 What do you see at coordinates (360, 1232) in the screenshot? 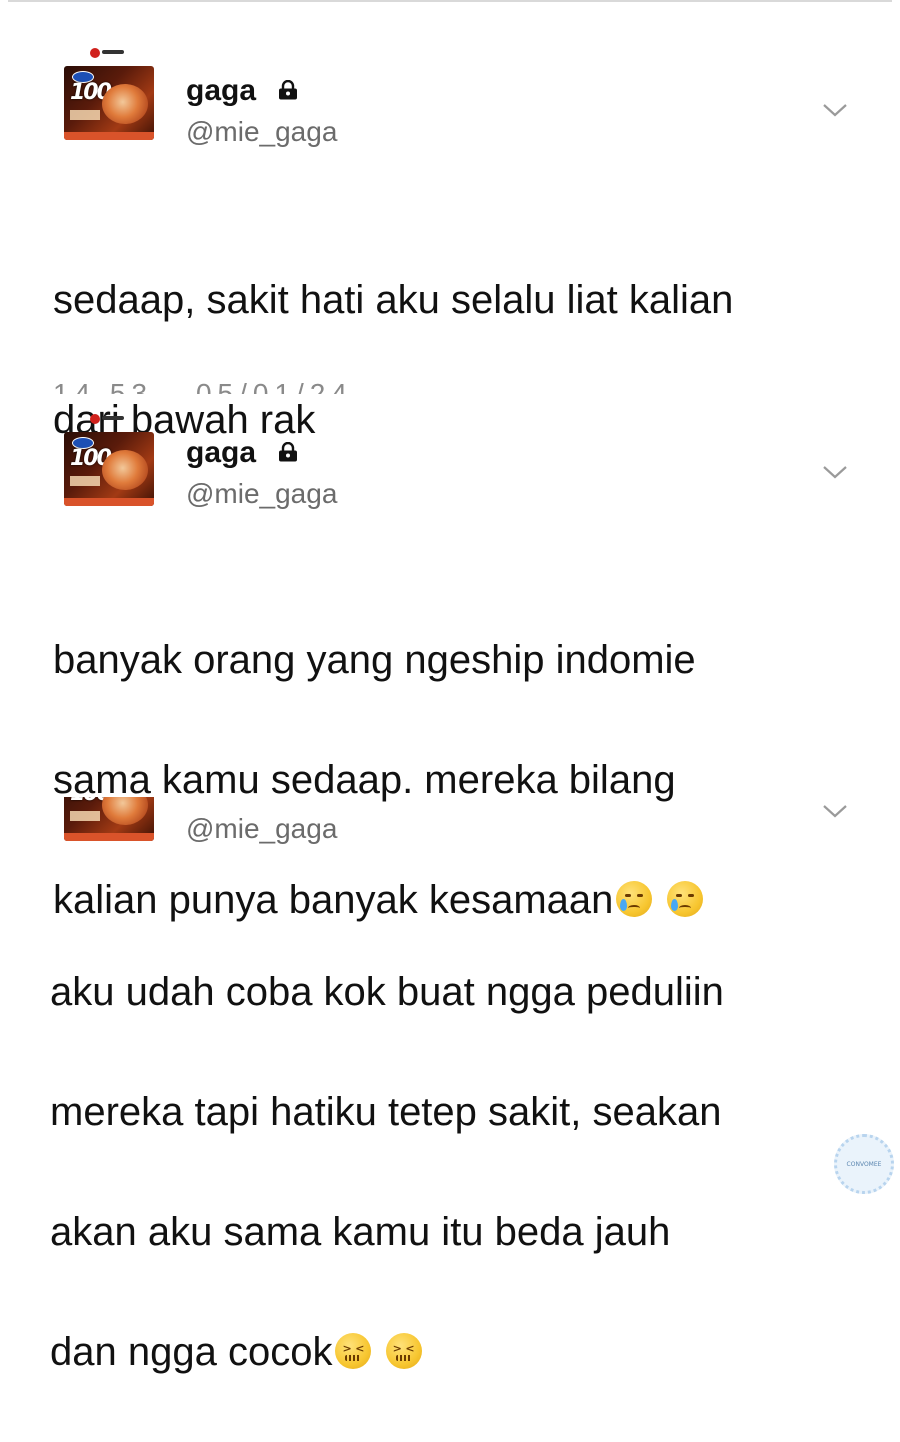
I see `text-line: akan aku sama kamu itu beda jauh` at bounding box center [360, 1232].